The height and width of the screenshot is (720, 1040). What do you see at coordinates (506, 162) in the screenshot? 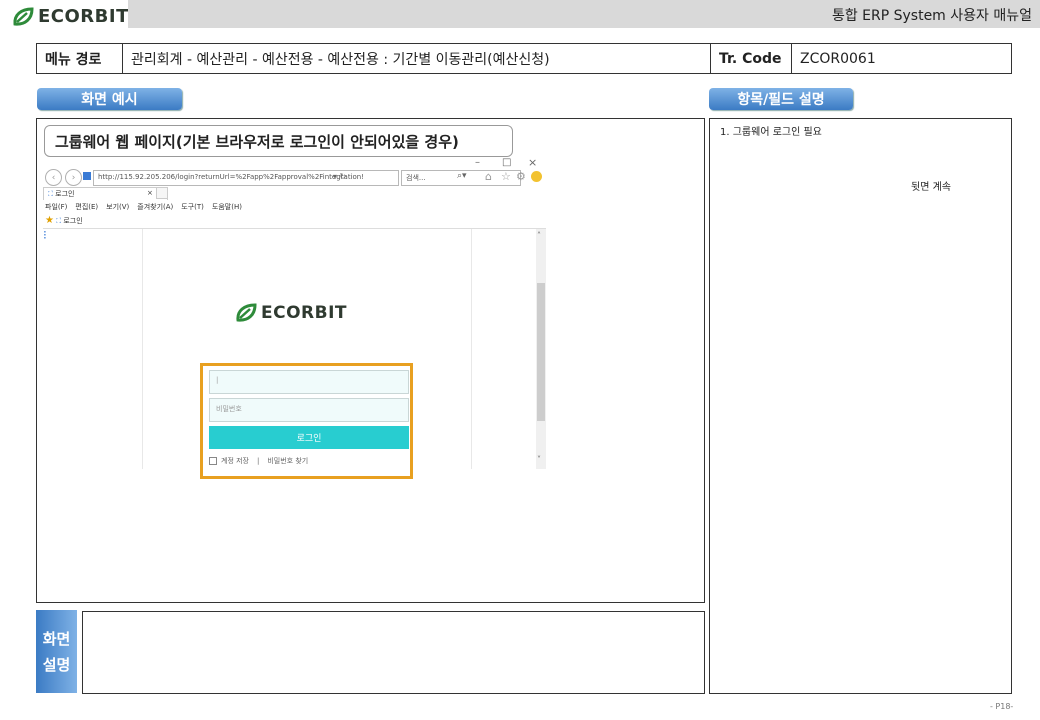
I see `maximize-icon: □` at bounding box center [506, 162].